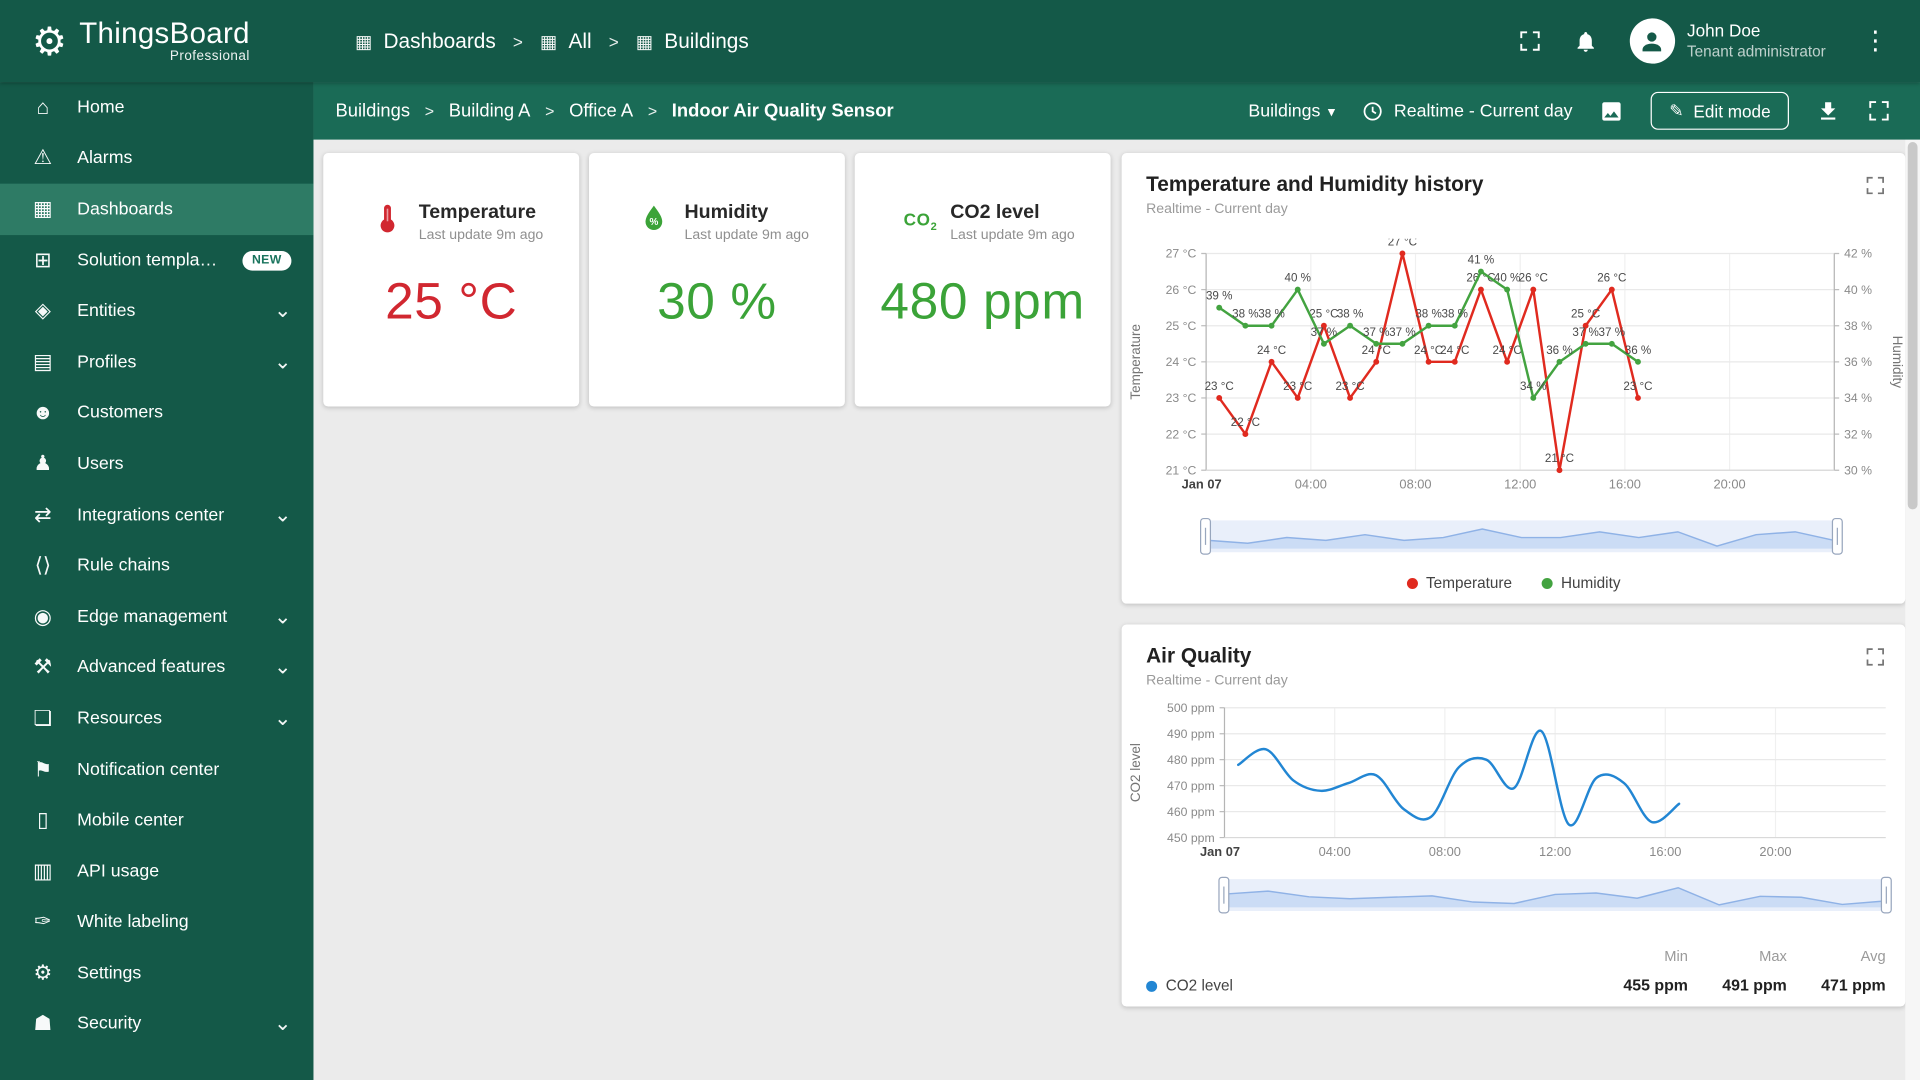  I want to click on sidebar-item-security: ☗ Security ⌄, so click(156, 1024).